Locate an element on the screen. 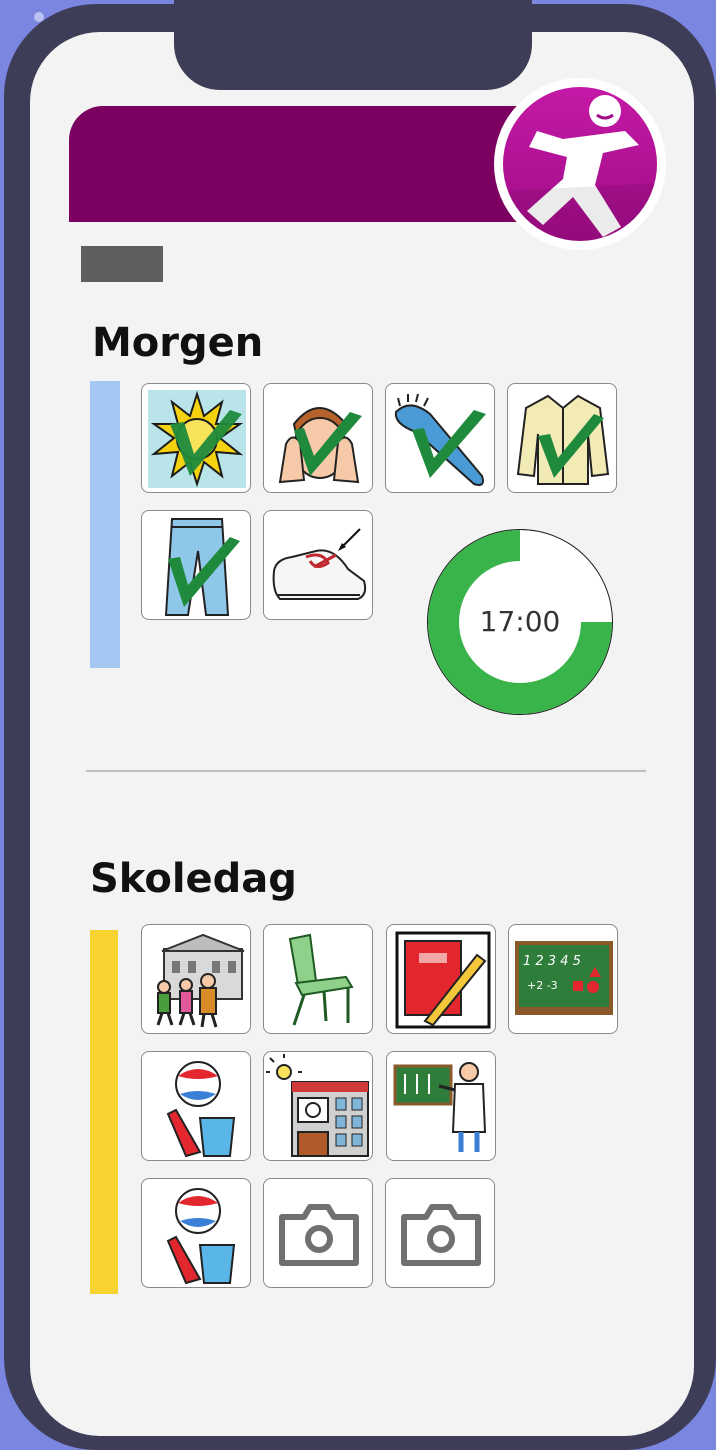 This screenshot has width=716, height=1450. tie-shoes-icon is located at coordinates (319, 564).